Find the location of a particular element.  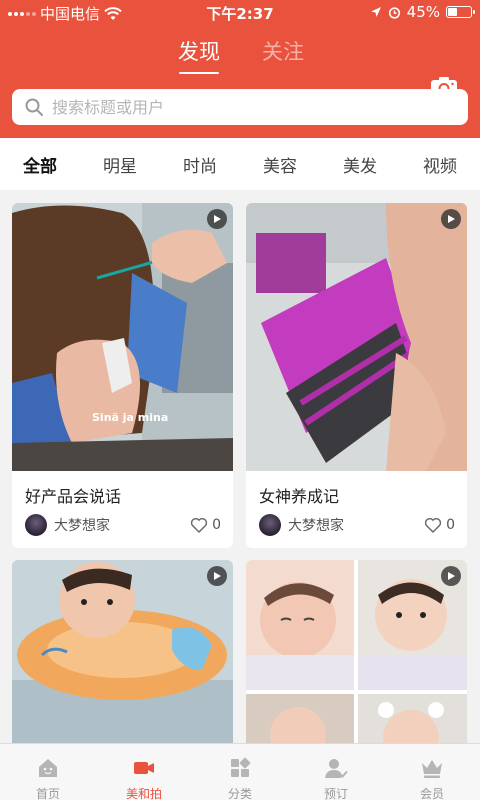

top-tabs: 发现 关注 is located at coordinates (240, 66).